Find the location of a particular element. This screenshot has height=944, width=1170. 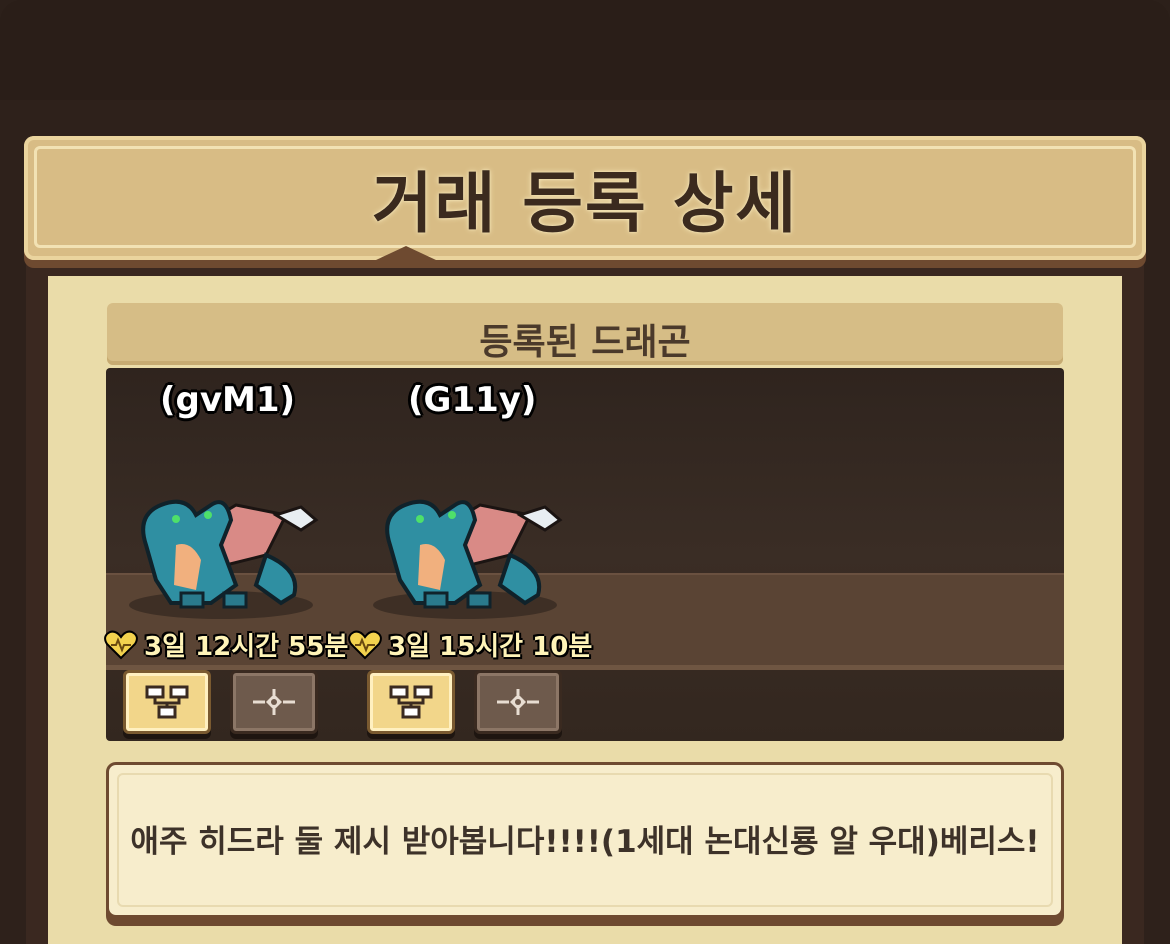

section-header-label: 등록된 드래곤 is located at coordinates (585, 342).